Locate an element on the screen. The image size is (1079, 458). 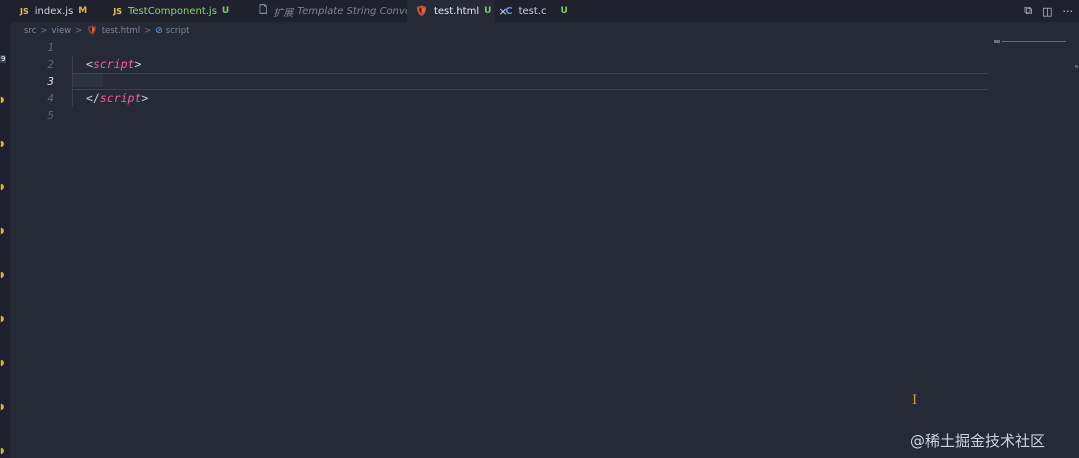
breadcrumb-item-view: view is located at coordinates (62, 31).